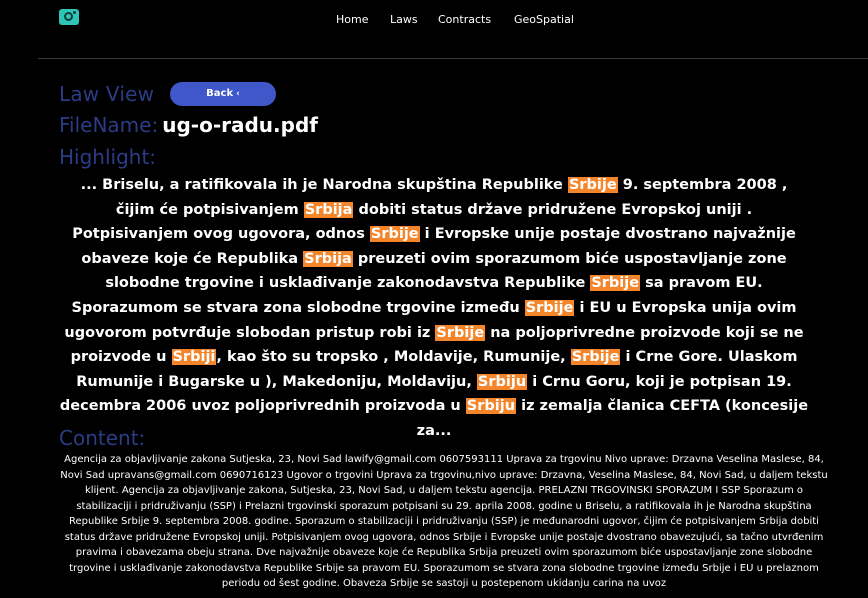 The height and width of the screenshot is (598, 868). Describe the element at coordinates (464, 19) in the screenshot. I see `nav-link-contracts: Contracts` at that location.